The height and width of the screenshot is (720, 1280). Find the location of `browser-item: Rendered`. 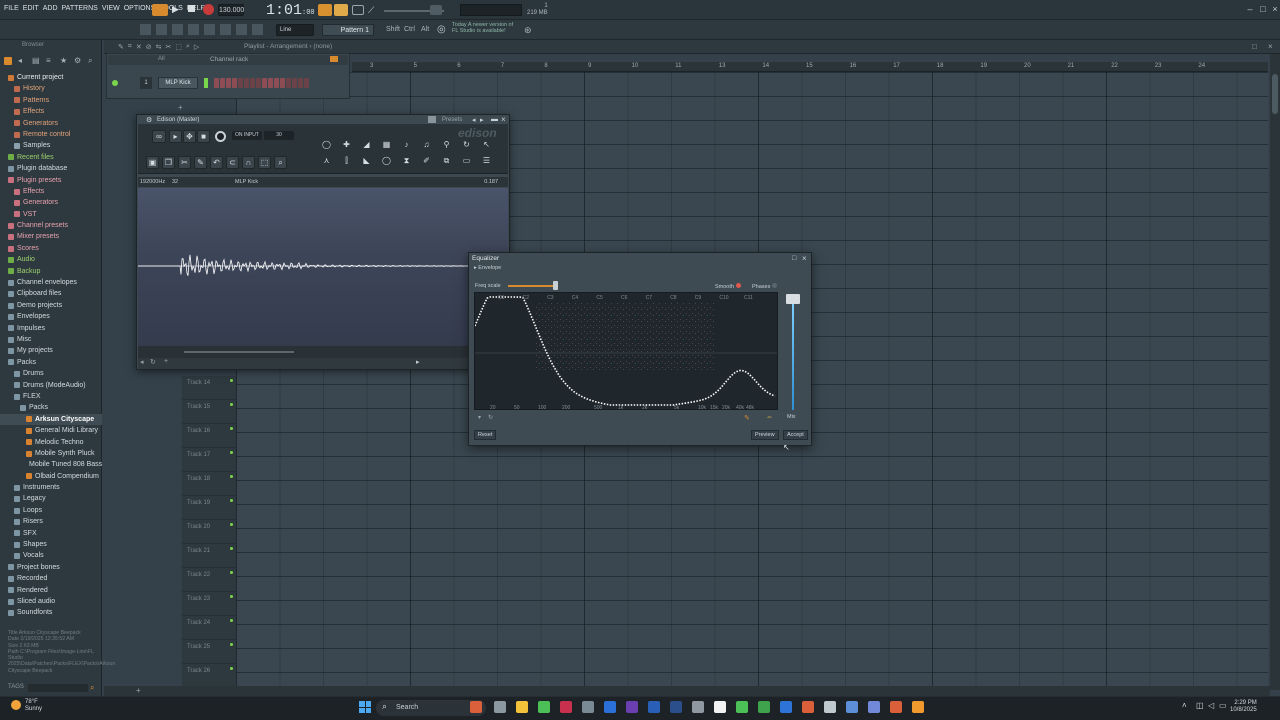

browser-item: Rendered is located at coordinates (51, 590).